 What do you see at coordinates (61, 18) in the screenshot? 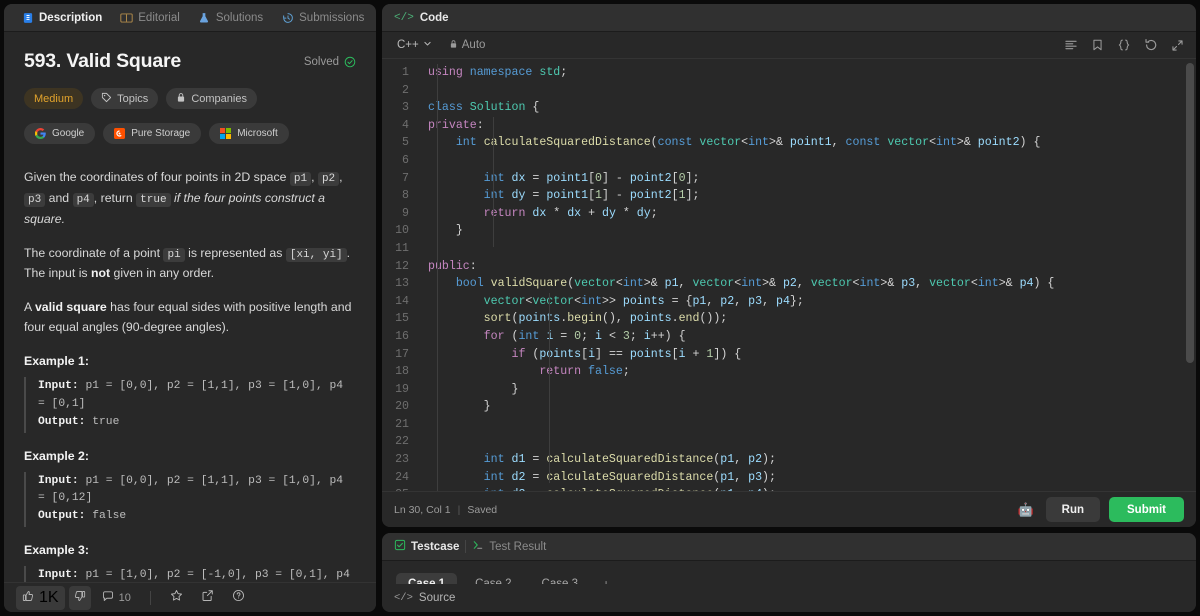
I see `tab-description: Description` at bounding box center [61, 18].